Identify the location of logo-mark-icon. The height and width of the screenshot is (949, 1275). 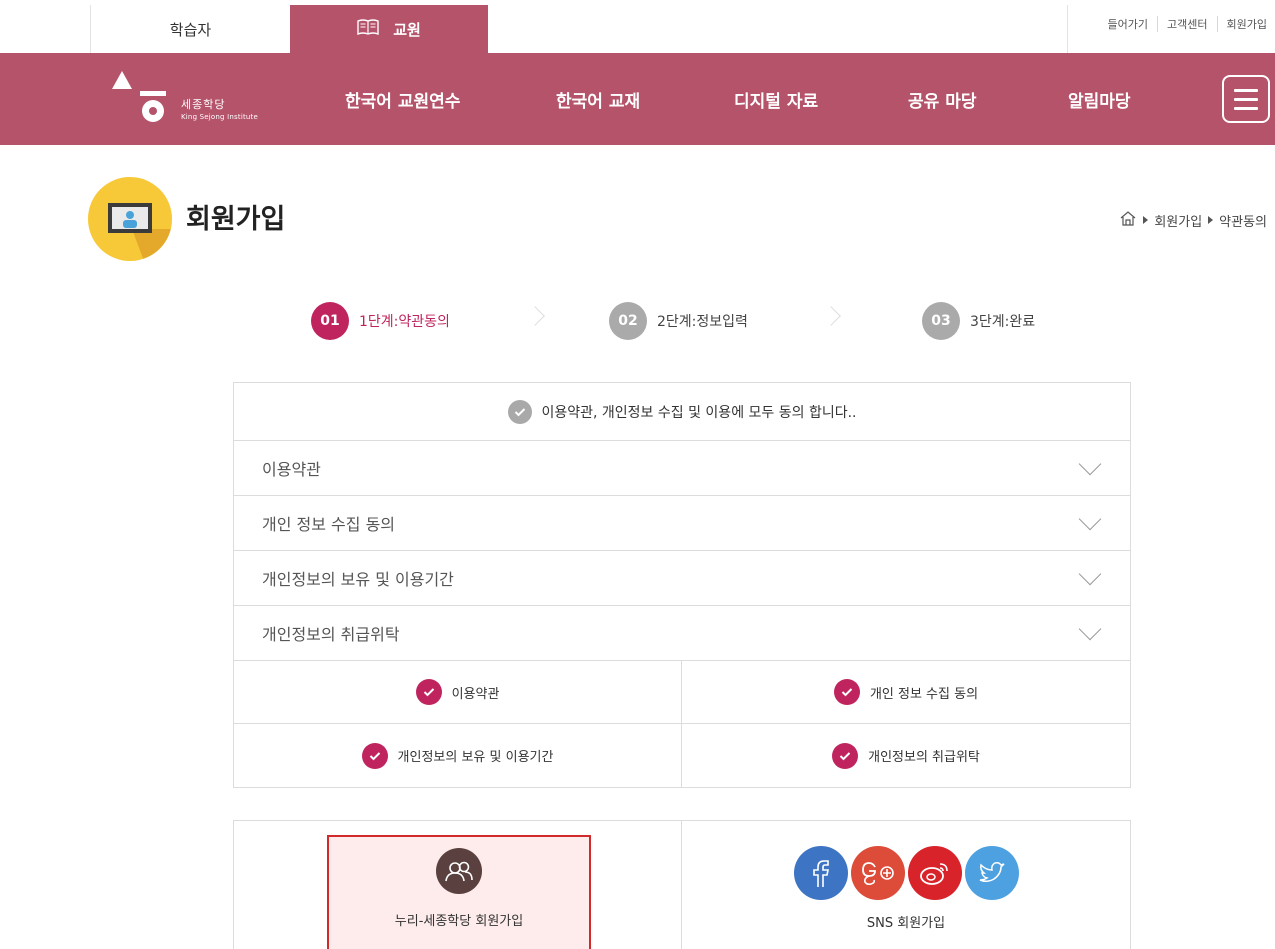
(139, 96).